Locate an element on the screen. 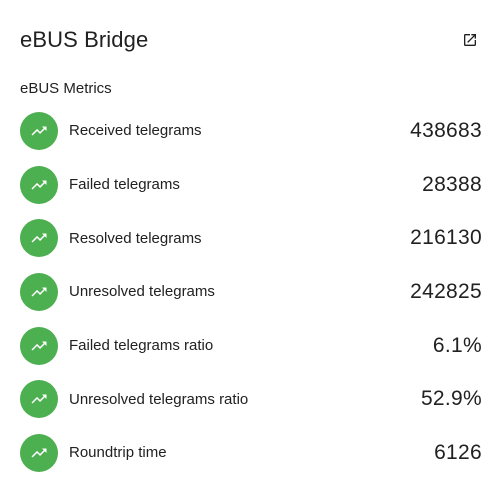 The image size is (502, 499). metric-label: Received telegrams is located at coordinates (135, 131).